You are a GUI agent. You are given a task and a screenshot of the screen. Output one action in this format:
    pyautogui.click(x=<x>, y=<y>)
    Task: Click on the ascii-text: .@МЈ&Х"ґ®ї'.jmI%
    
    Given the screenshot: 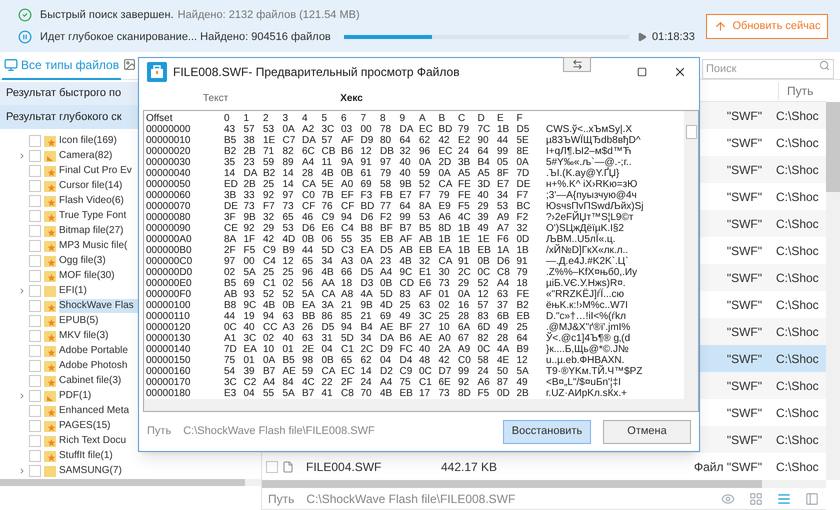 What is the action you would take?
    pyautogui.click(x=588, y=327)
    